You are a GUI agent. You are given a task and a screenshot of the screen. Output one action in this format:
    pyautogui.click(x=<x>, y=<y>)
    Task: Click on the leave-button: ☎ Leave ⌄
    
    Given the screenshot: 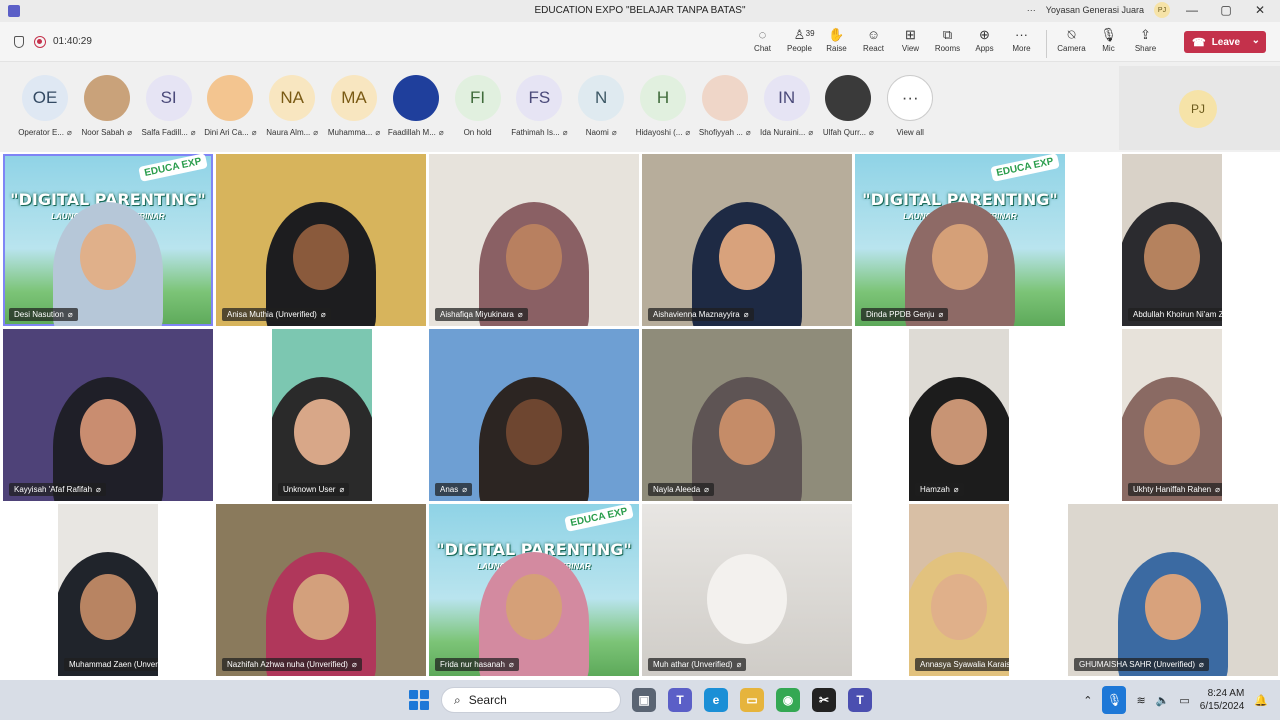 What is the action you would take?
    pyautogui.click(x=1225, y=42)
    